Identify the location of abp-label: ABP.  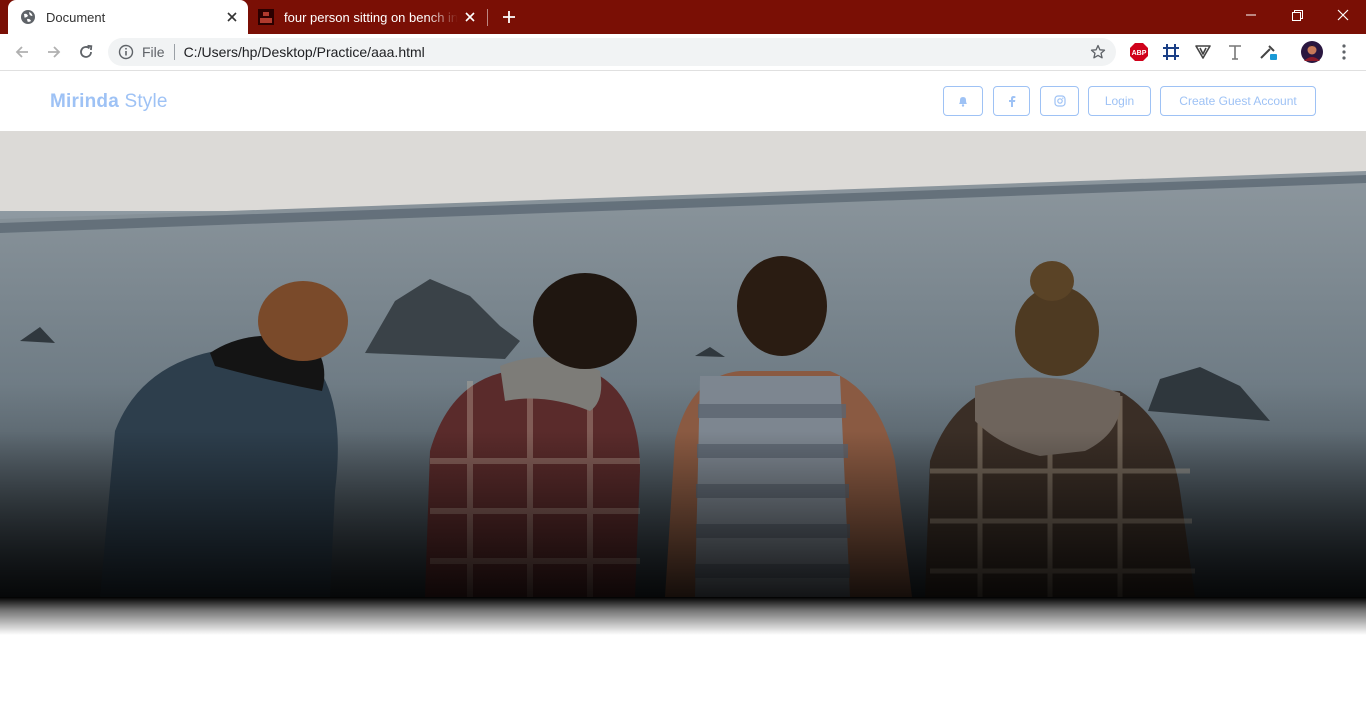
(1139, 53).